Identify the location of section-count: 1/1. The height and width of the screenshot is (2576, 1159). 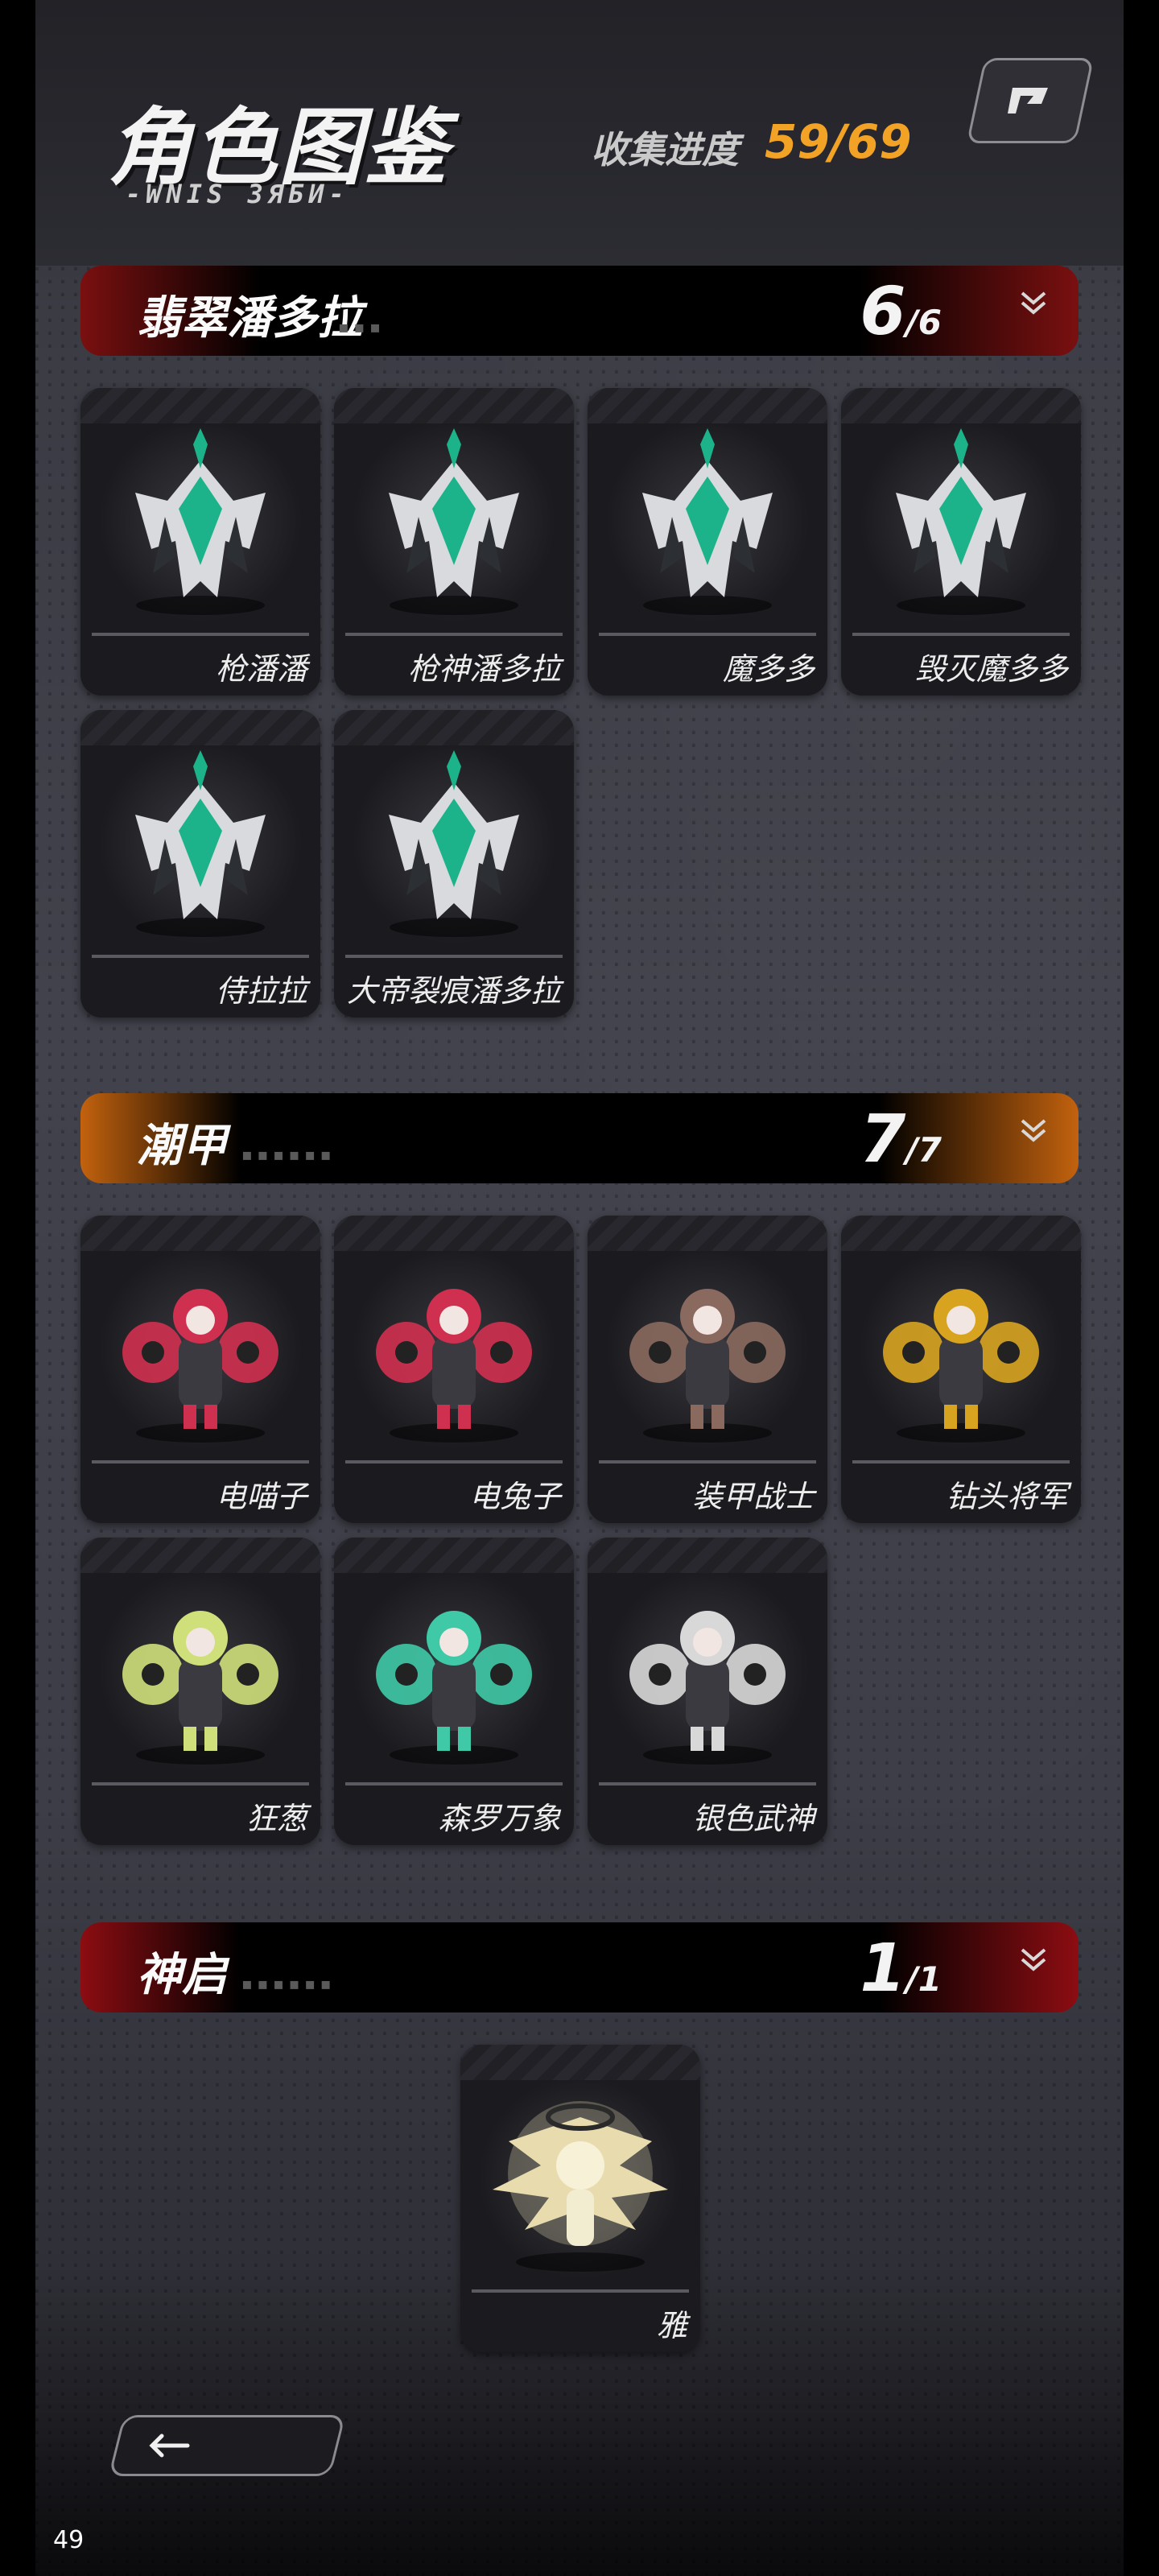
(901, 1968).